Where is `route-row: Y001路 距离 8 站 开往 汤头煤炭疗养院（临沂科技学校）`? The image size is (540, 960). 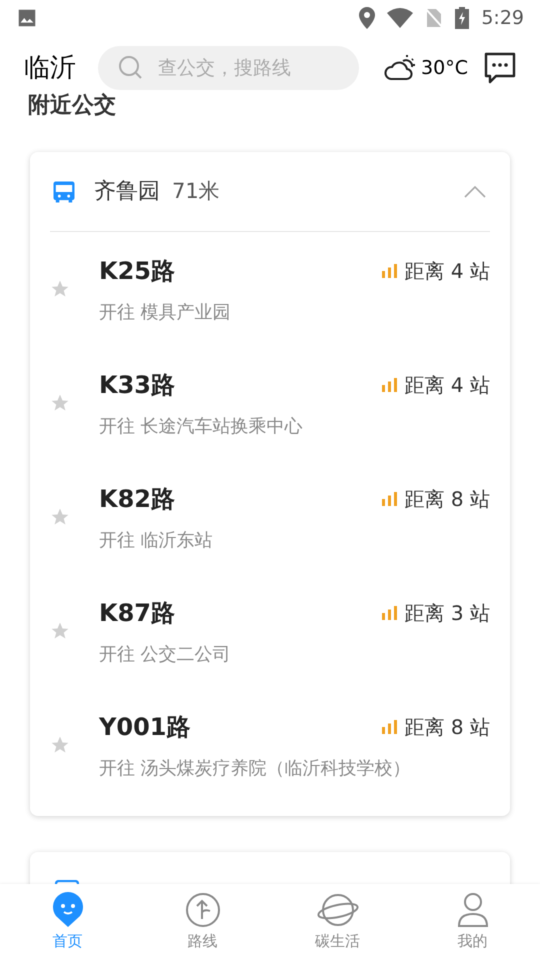 route-row: Y001路 距离 8 站 开往 汤头煤炭疗养院（临沂科技学校） is located at coordinates (270, 745).